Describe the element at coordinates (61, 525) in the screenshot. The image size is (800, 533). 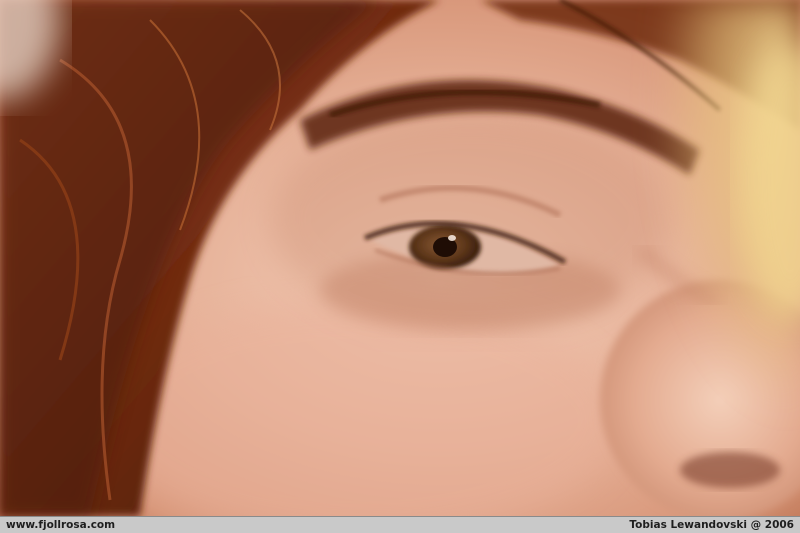
I see `website-credit: www.fjollrosa.com` at that location.